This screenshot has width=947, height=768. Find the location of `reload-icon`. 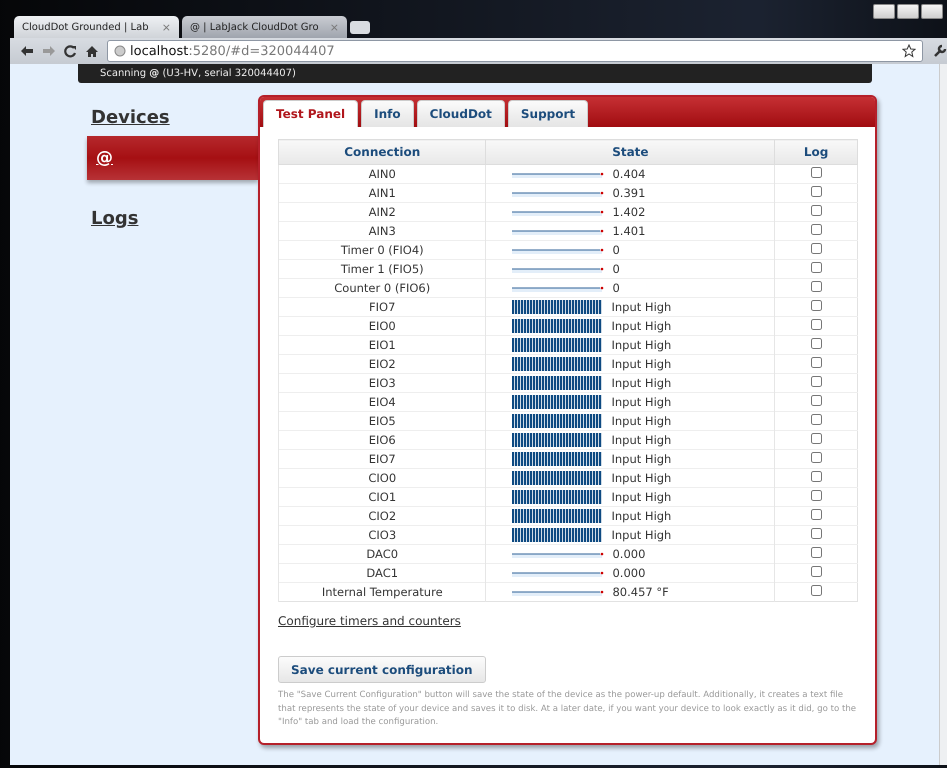

reload-icon is located at coordinates (70, 51).